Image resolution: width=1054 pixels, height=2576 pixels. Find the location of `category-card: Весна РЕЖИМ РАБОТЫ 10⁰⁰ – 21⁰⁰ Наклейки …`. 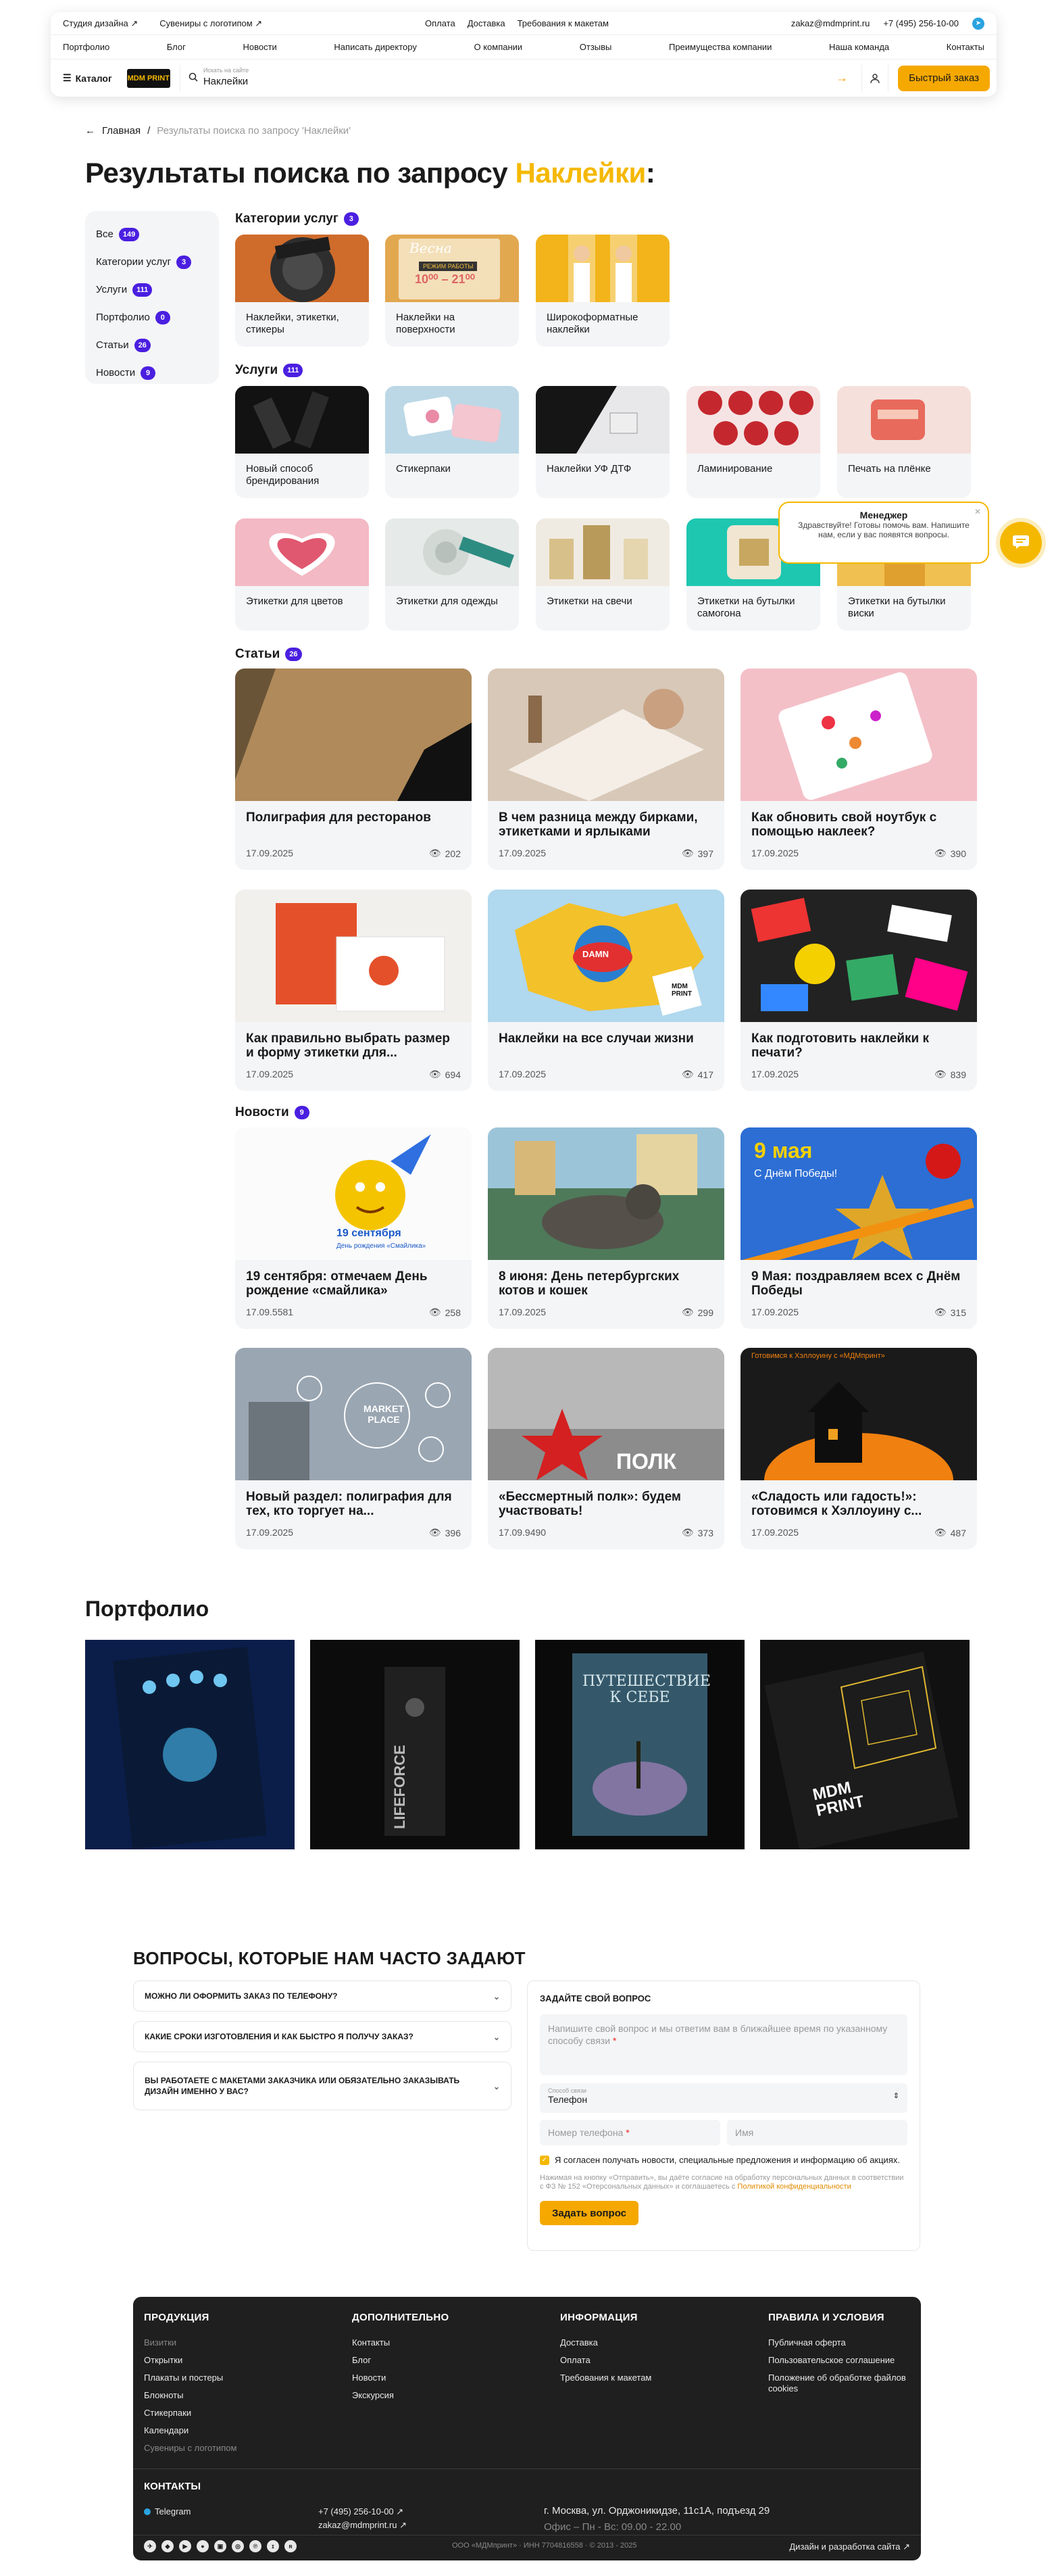

category-card: Весна РЕЖИМ РАБОТЫ 10⁰⁰ – 21⁰⁰ Наклейки … is located at coordinates (452, 291).